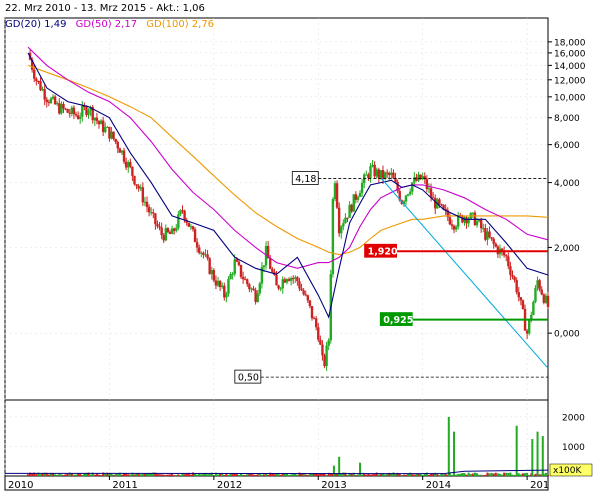 Image resolution: width=600 pixels, height=500 pixels. What do you see at coordinates (570, 67) in the screenshot?
I see `y-tick-label: 14,000` at bounding box center [570, 67].